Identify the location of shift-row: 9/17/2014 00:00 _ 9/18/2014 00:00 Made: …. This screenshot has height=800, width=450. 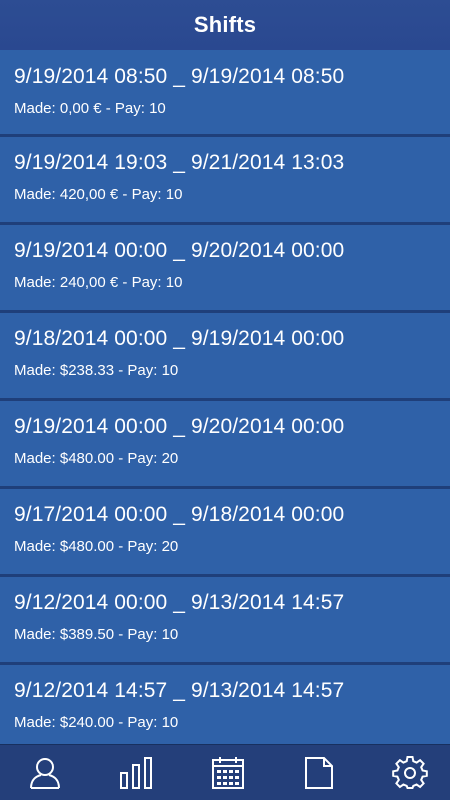
(225, 533).